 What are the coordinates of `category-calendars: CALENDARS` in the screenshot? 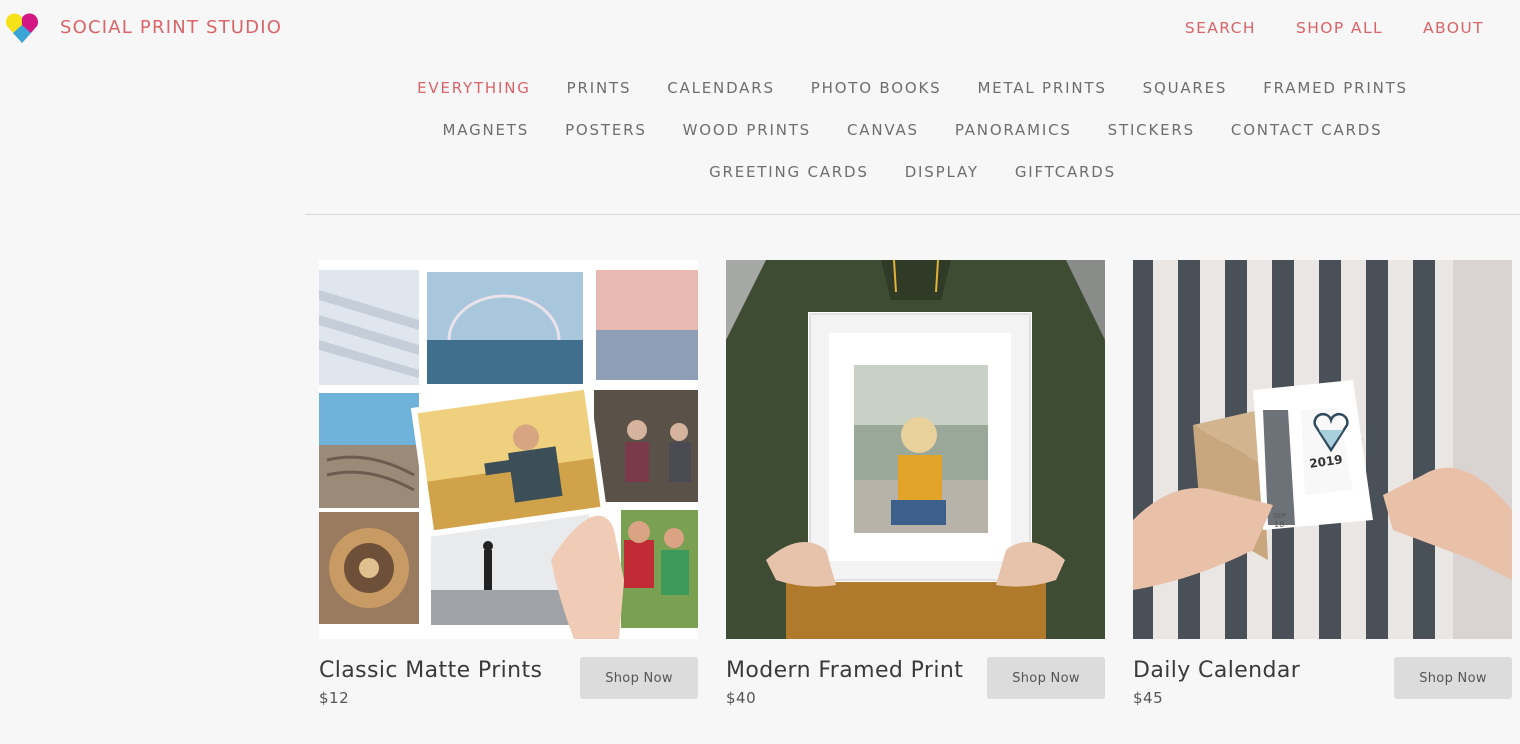 It's located at (720, 88).